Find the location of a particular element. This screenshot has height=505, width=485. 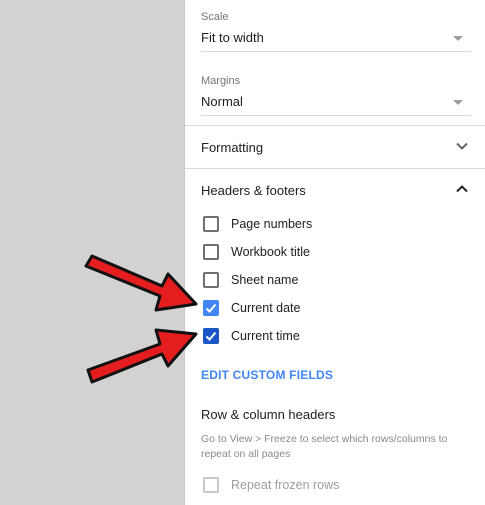

checkbox-label: Sheet name is located at coordinates (265, 280).